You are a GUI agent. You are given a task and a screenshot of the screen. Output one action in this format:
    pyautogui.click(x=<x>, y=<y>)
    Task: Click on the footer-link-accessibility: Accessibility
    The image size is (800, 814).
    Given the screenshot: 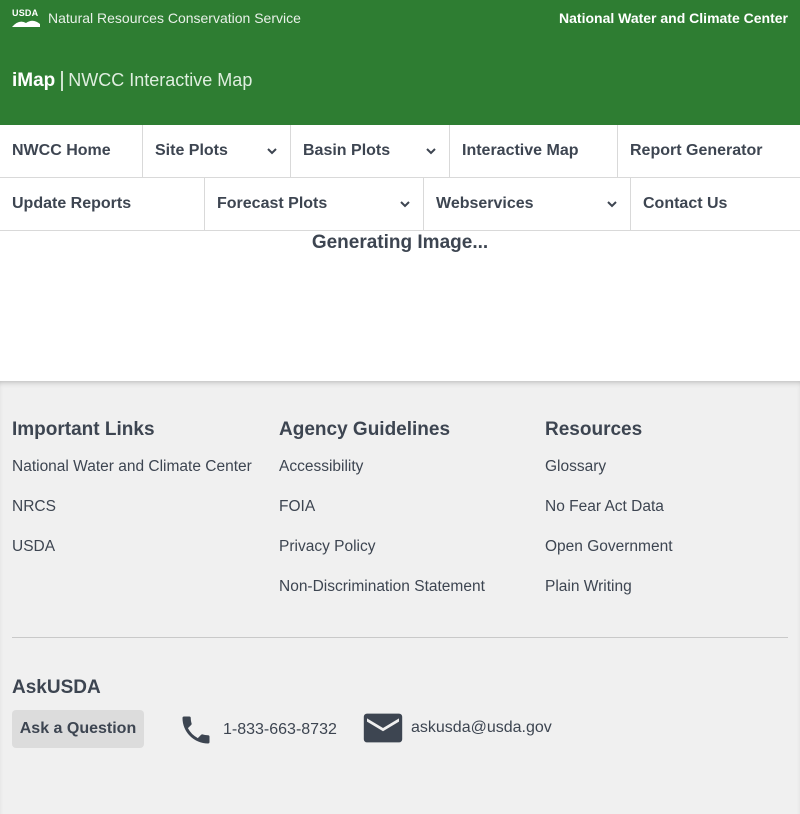 What is the action you would take?
    pyautogui.click(x=404, y=467)
    